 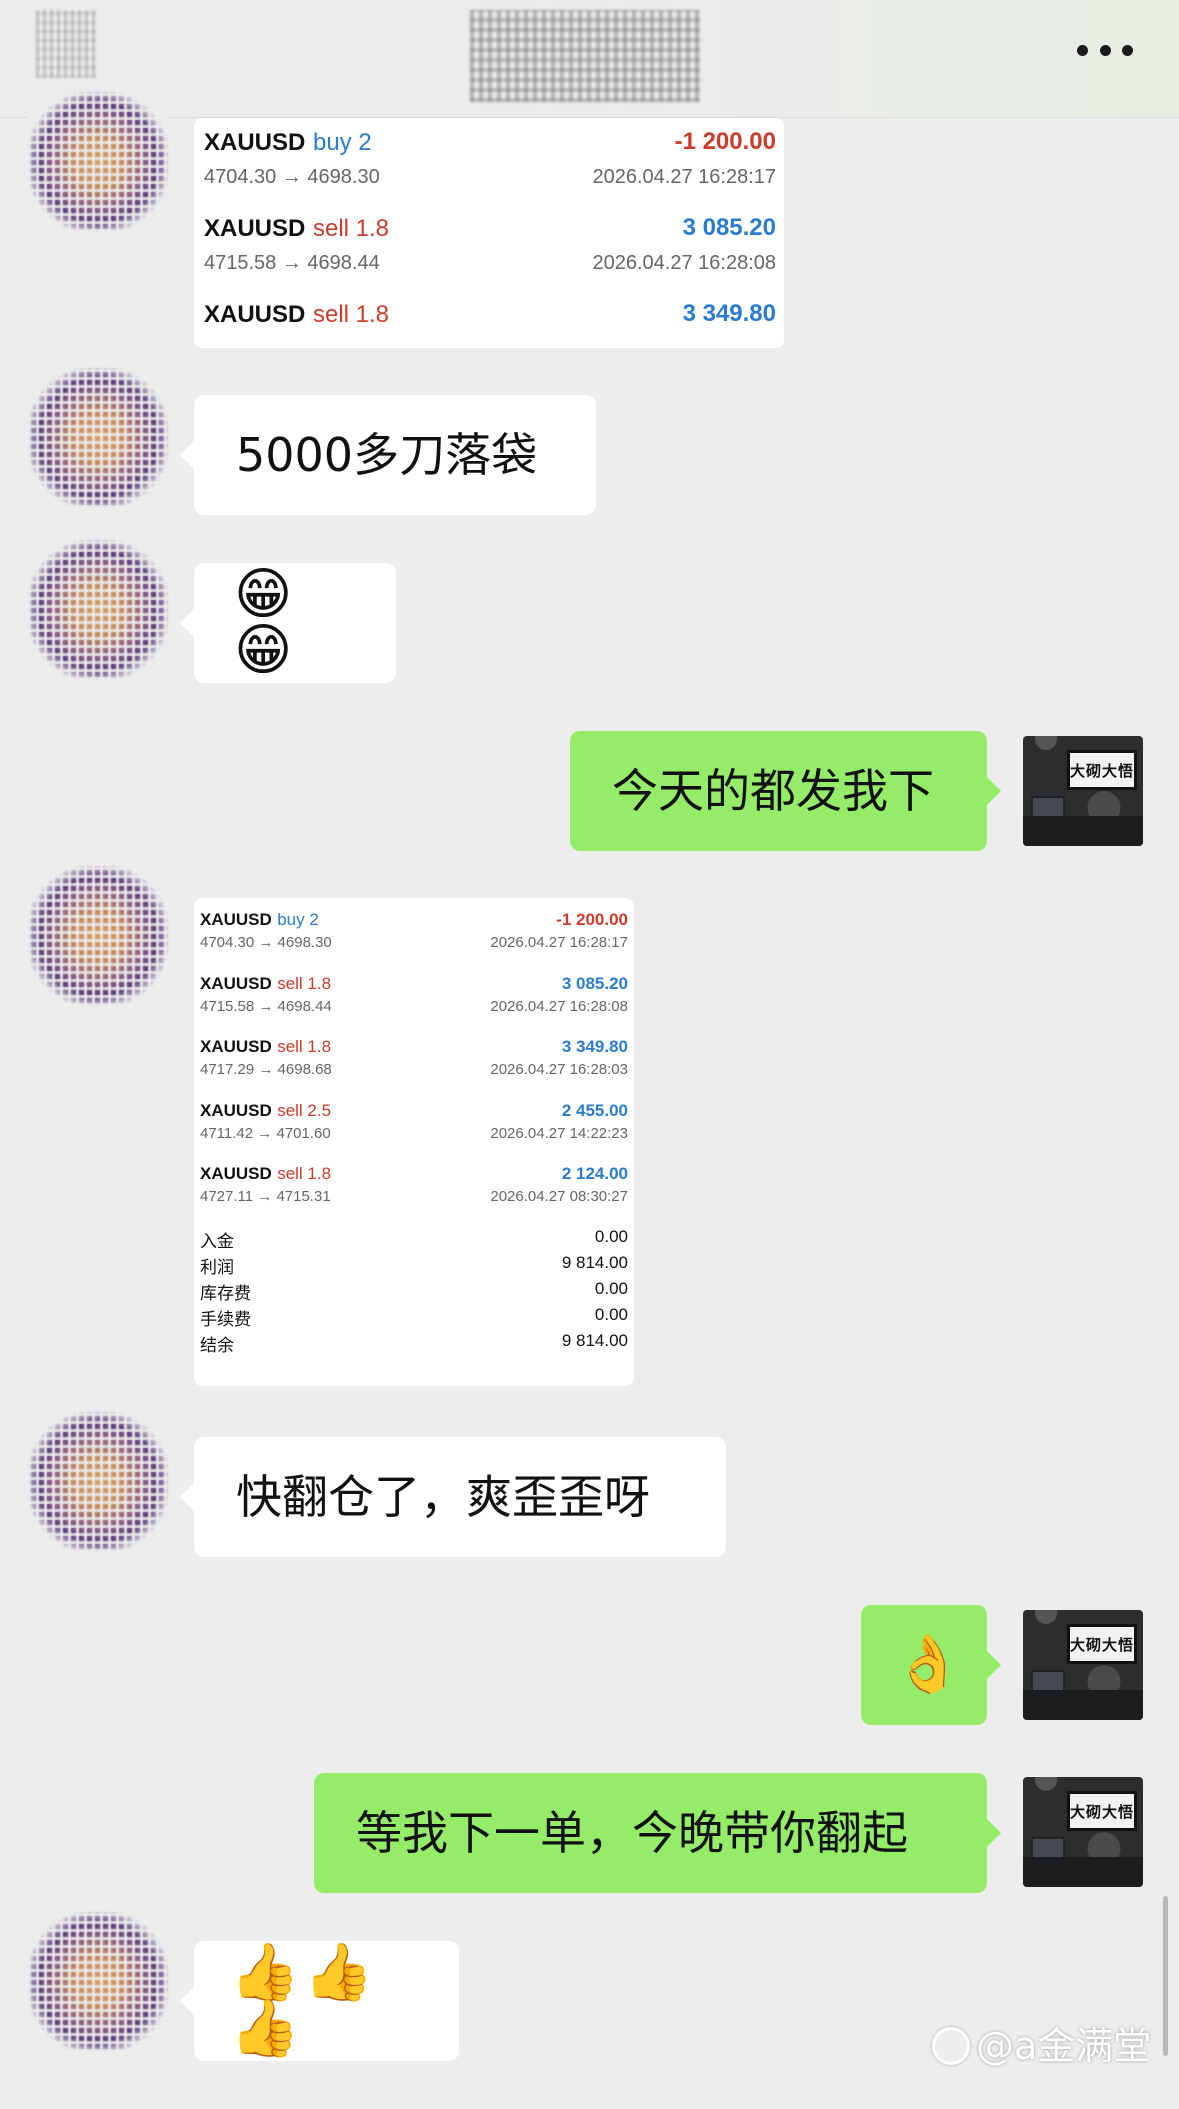 I want to click on message-bubble: 5000多刀落袋, so click(x=388, y=455).